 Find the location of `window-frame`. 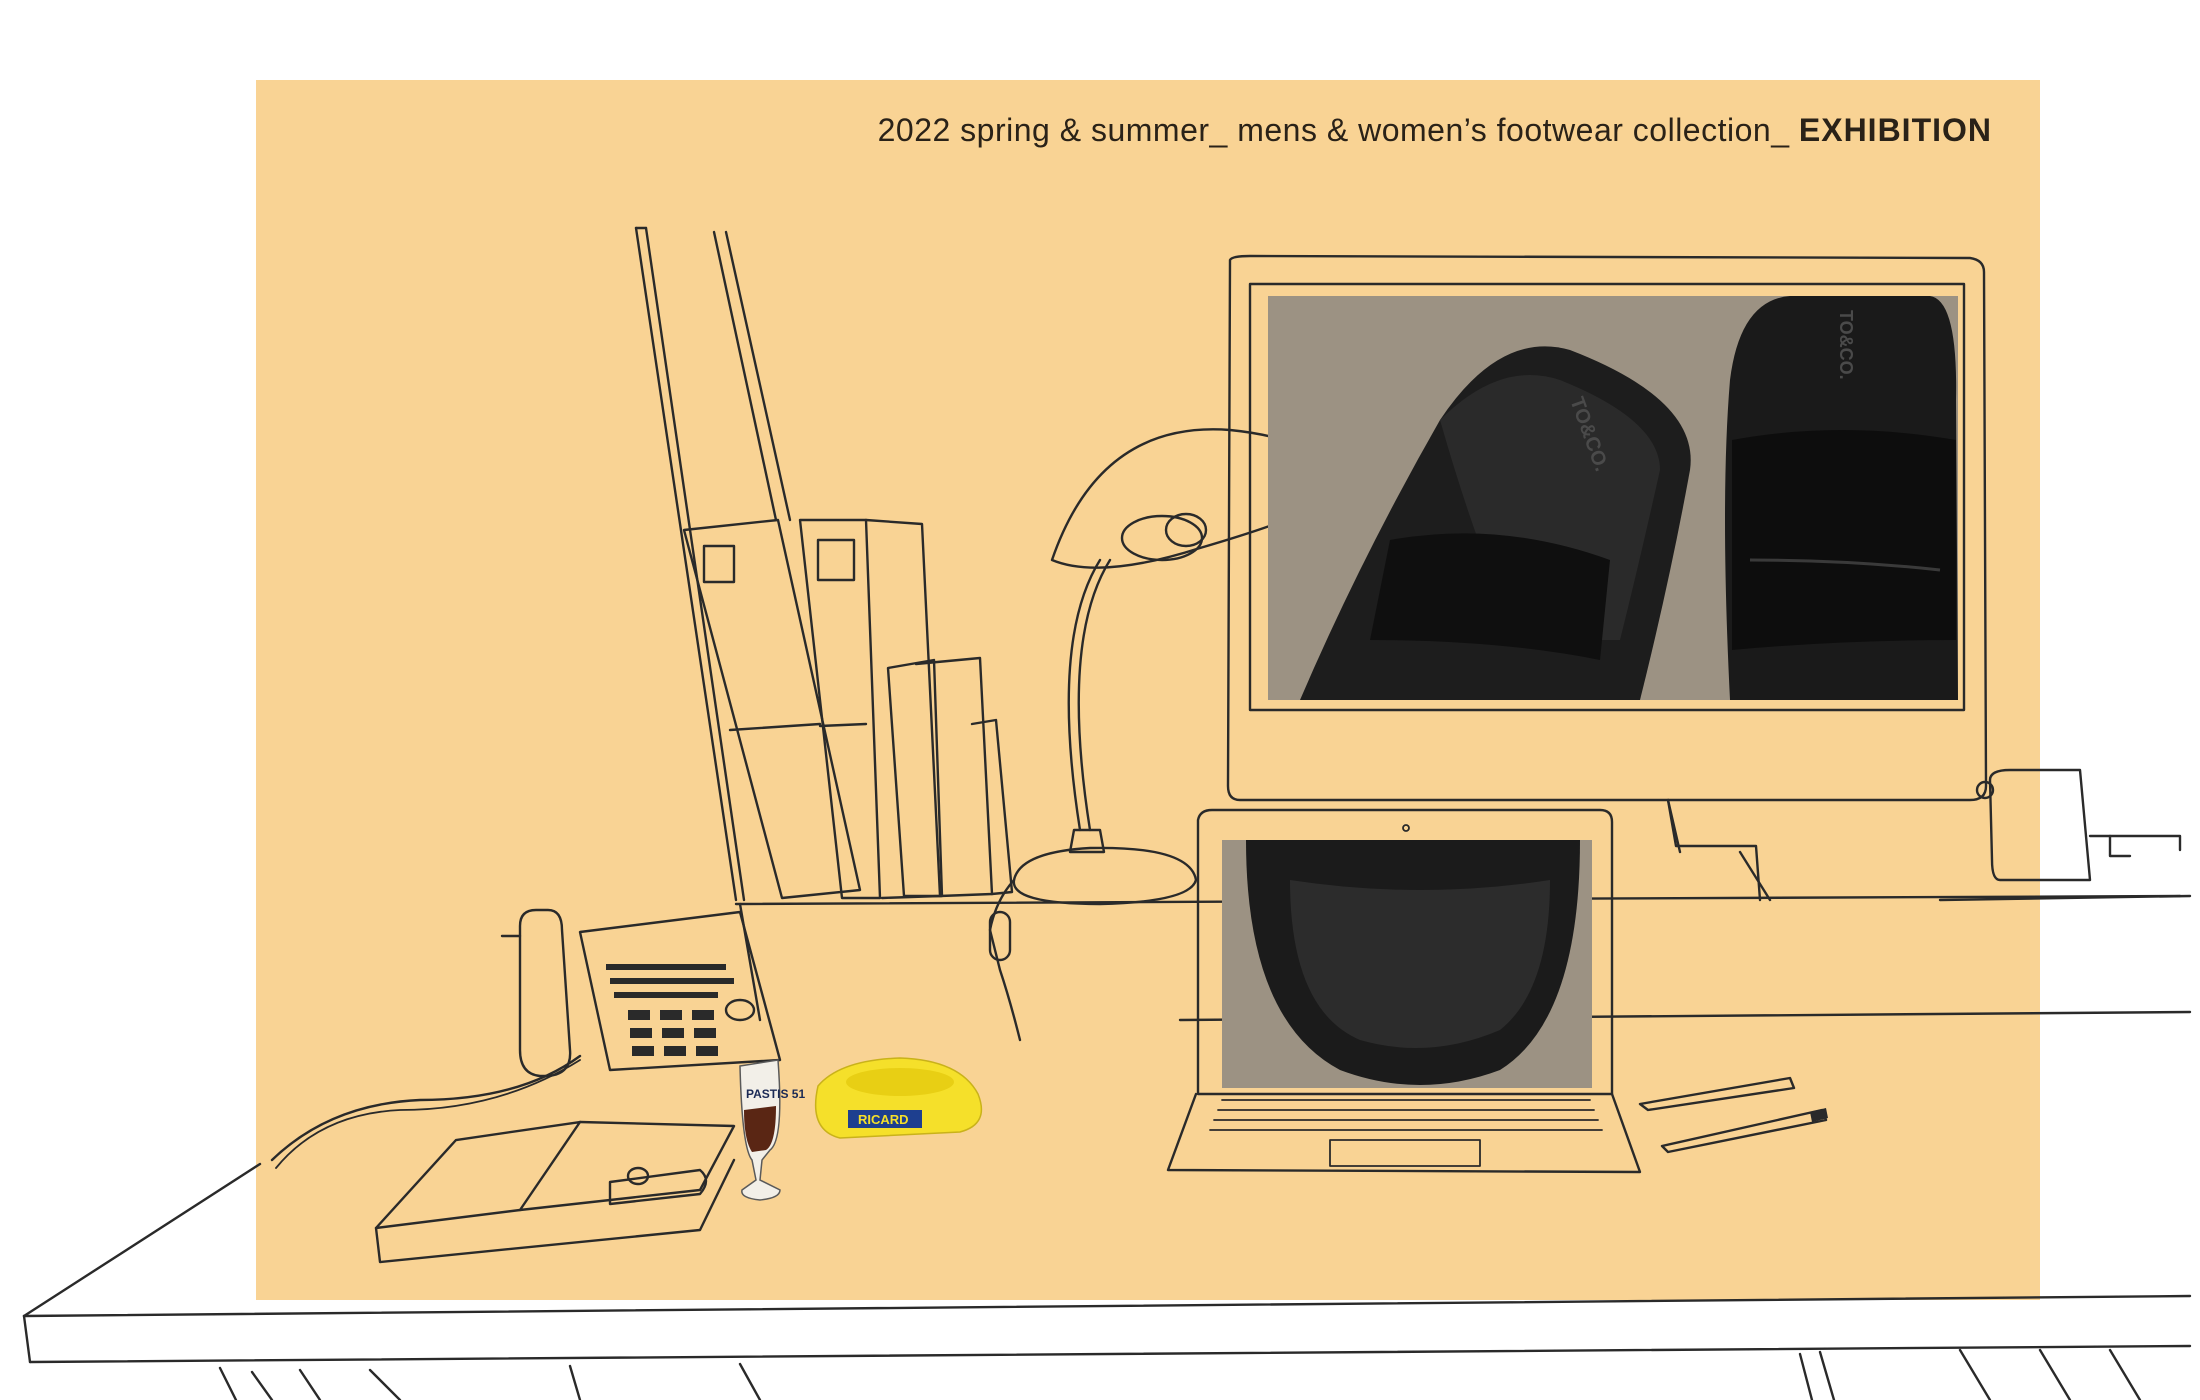

window-frame is located at coordinates (713, 564).